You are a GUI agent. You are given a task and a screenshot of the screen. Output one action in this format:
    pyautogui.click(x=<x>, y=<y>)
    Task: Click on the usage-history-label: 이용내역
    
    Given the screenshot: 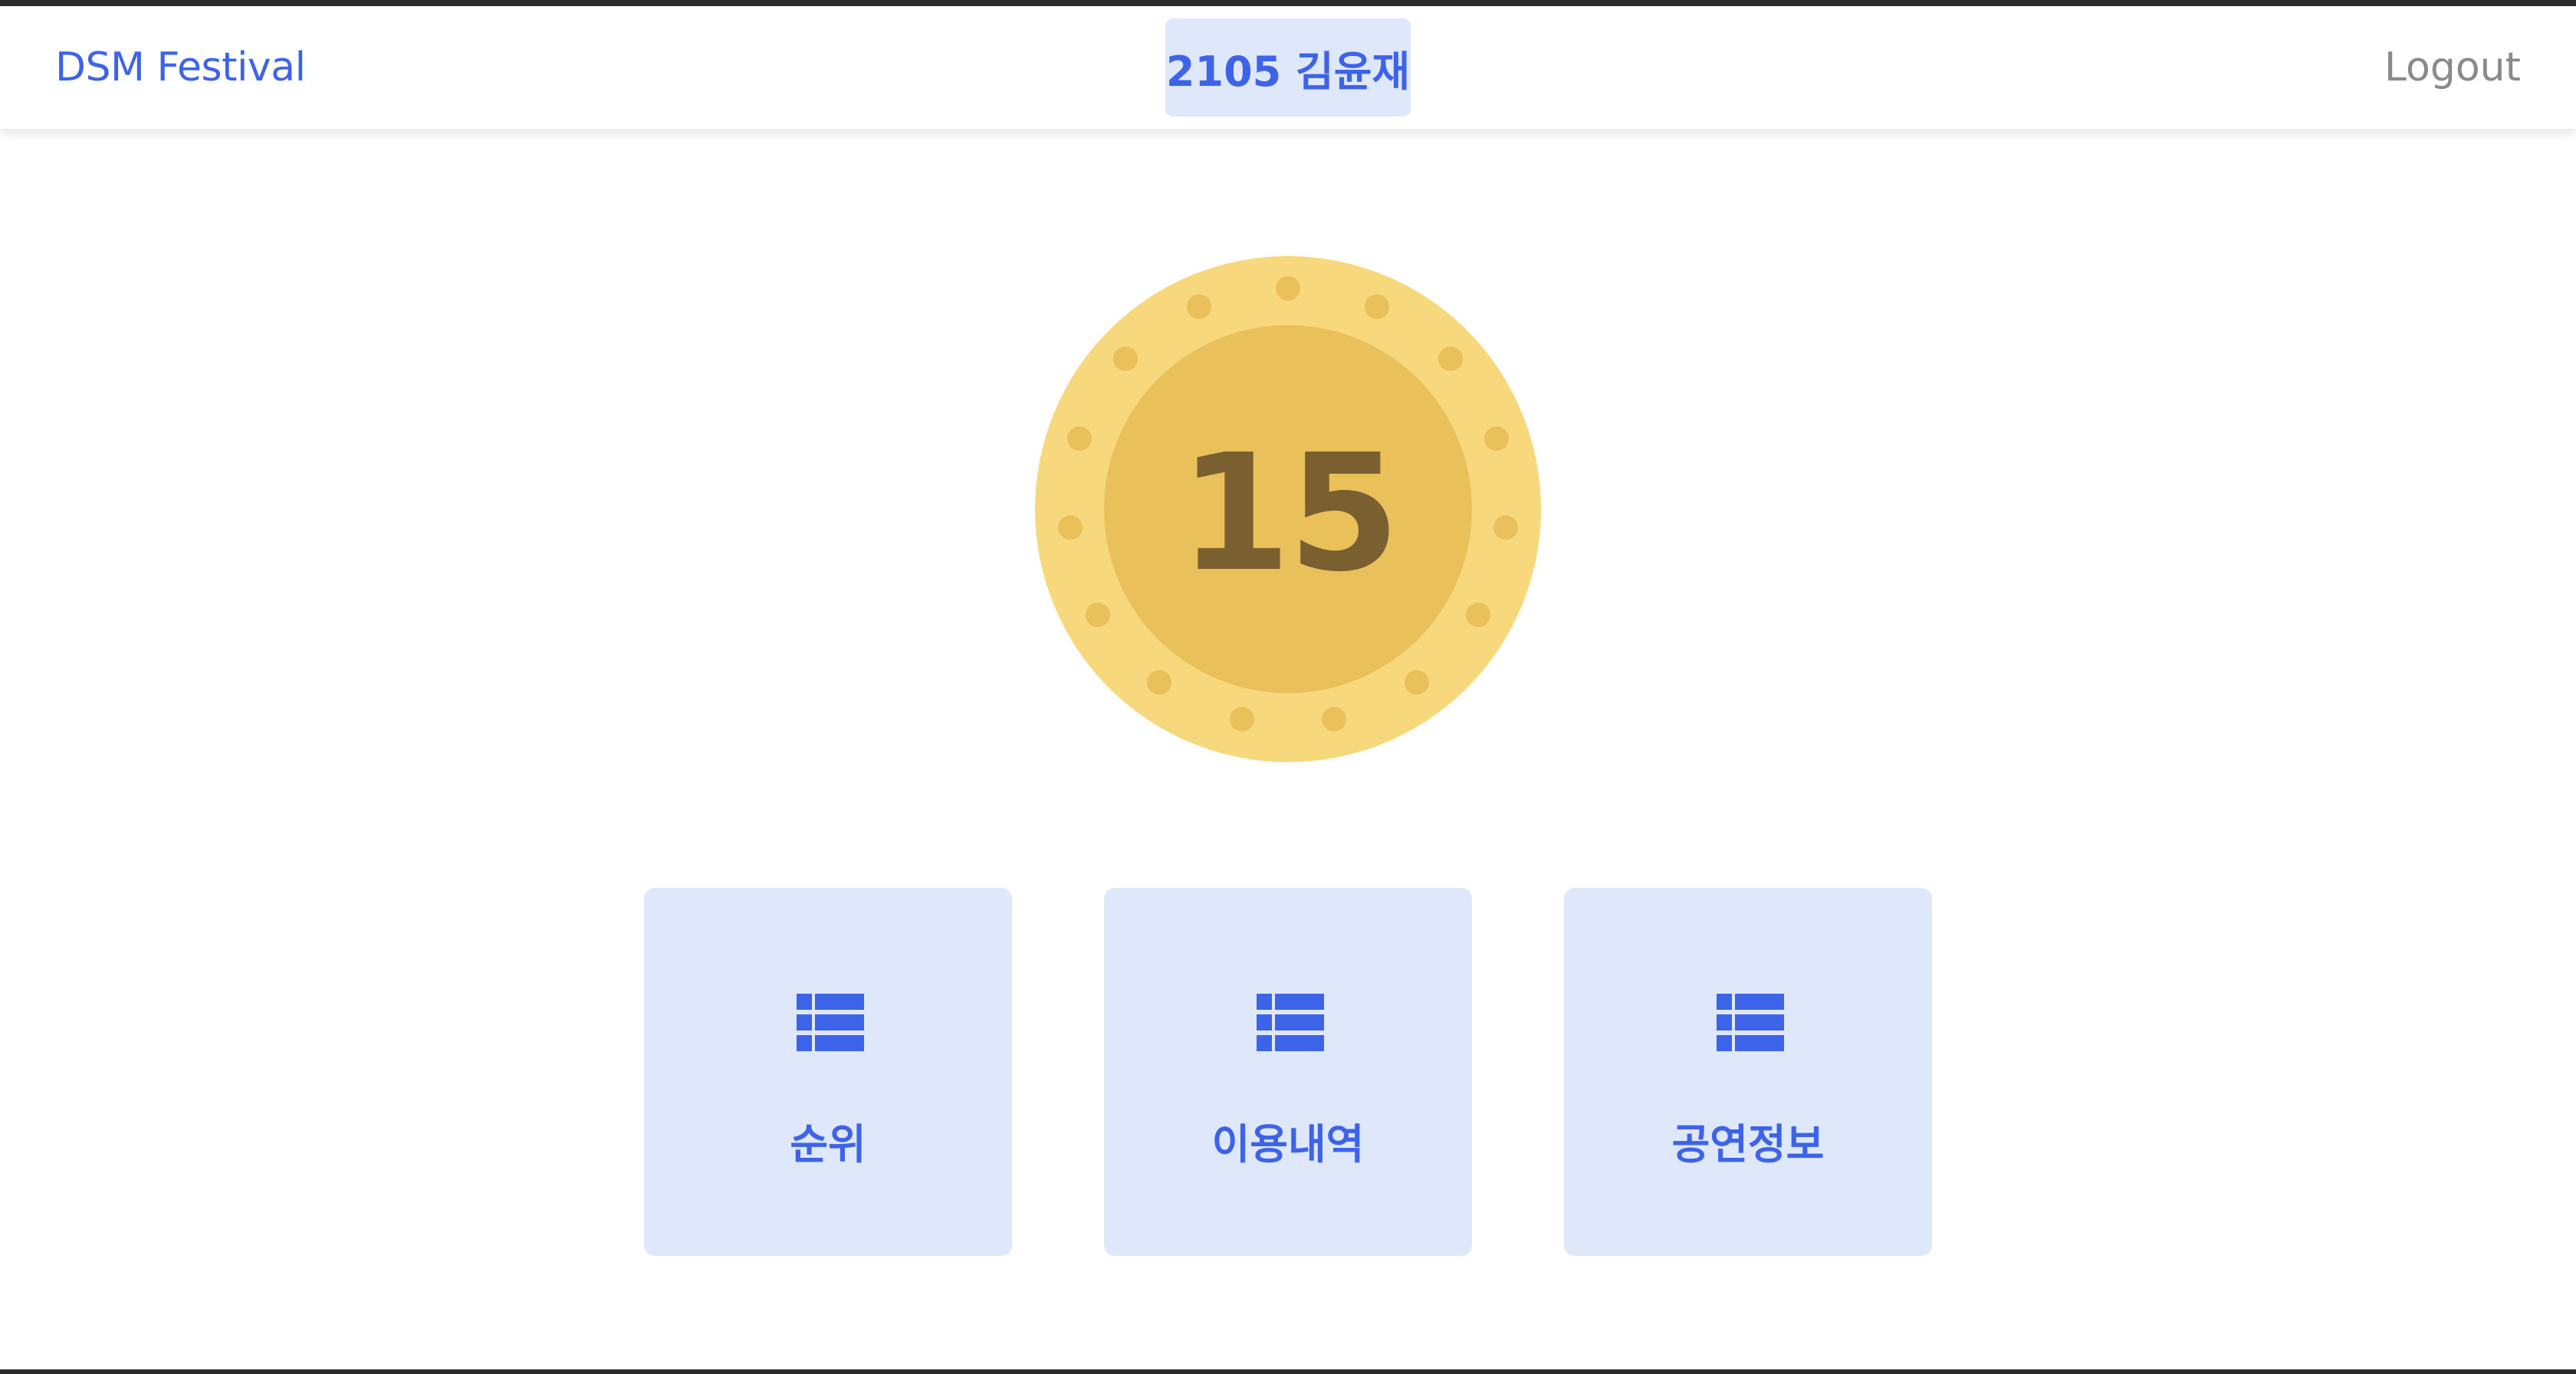 What is the action you would take?
    pyautogui.click(x=1288, y=1144)
    